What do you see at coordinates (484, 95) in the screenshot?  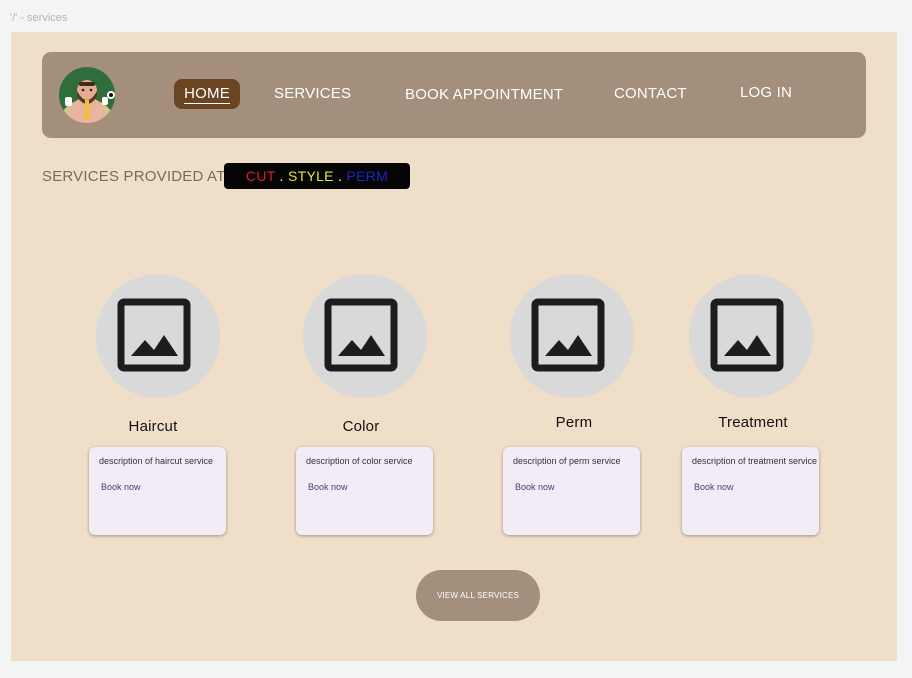 I see `nav-book-appointment: BOOK APPOINTMENT` at bounding box center [484, 95].